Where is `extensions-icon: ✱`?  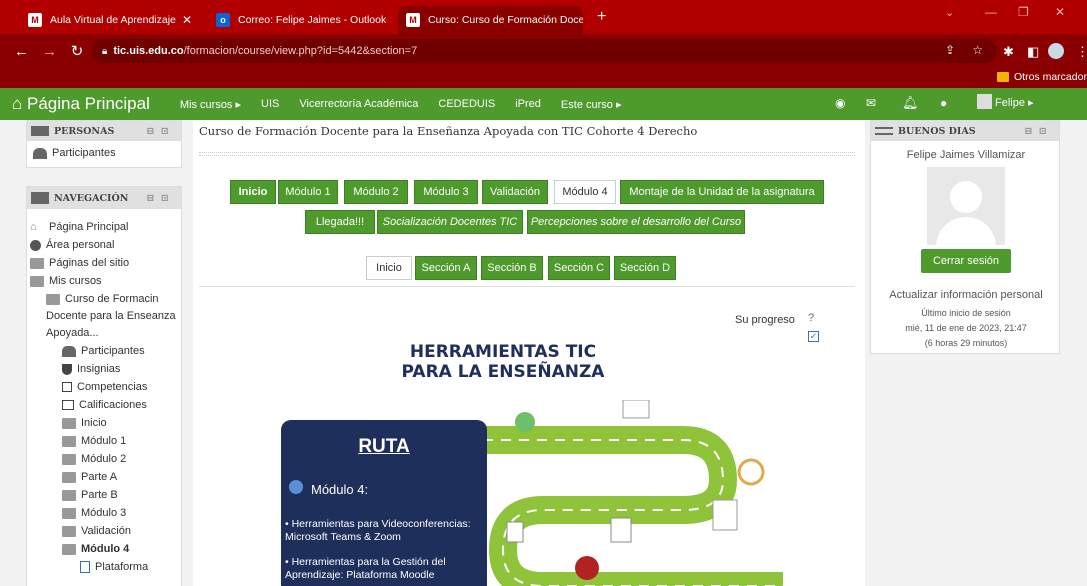 extensions-icon: ✱ is located at coordinates (1008, 52).